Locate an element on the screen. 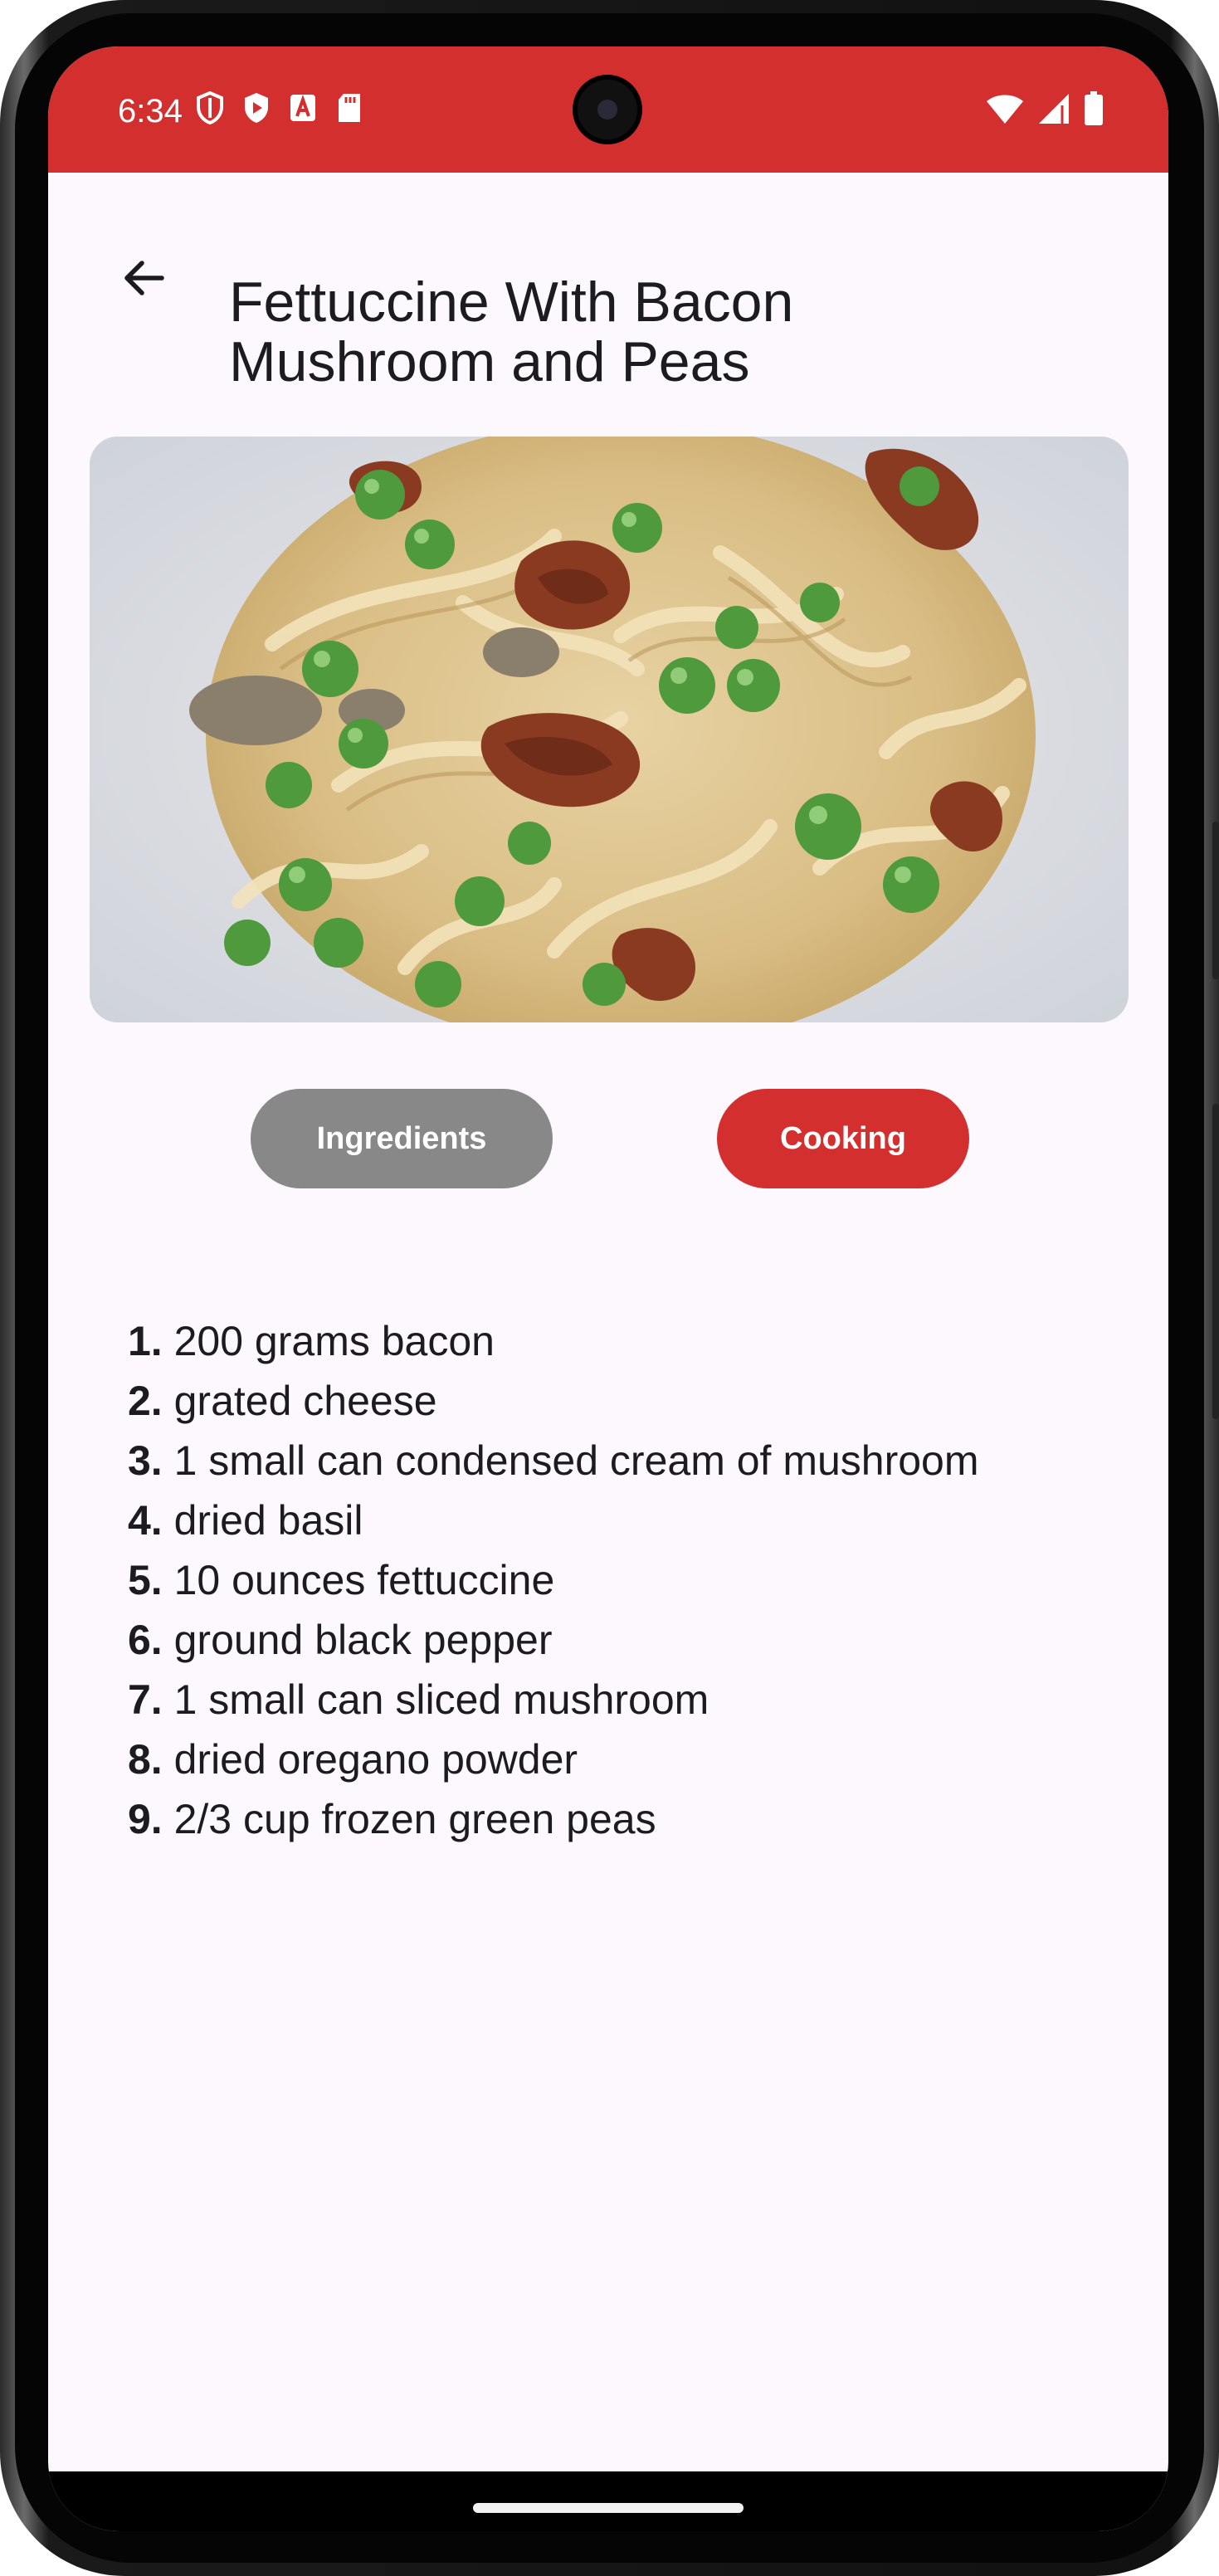 The height and width of the screenshot is (2576, 1219). navigation-bar is located at coordinates (608, 2501).